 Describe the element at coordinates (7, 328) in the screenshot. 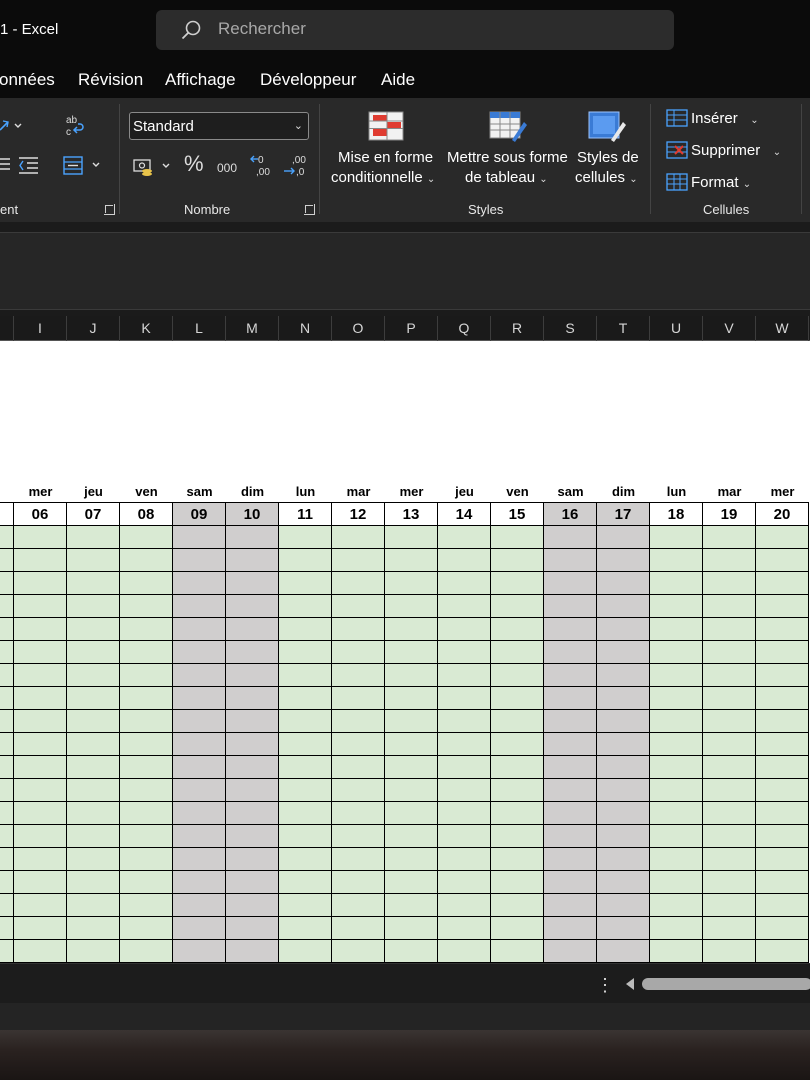

I see `column-header-partial` at that location.